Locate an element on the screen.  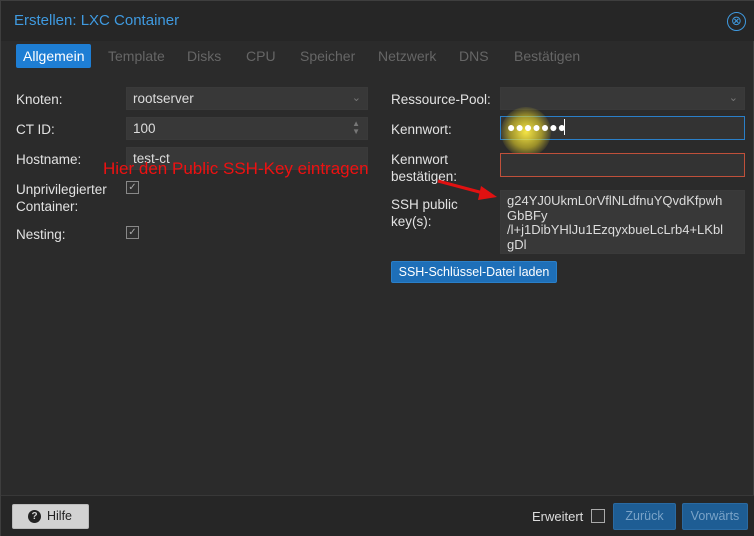
back-button: Zurück is located at coordinates (644, 516).